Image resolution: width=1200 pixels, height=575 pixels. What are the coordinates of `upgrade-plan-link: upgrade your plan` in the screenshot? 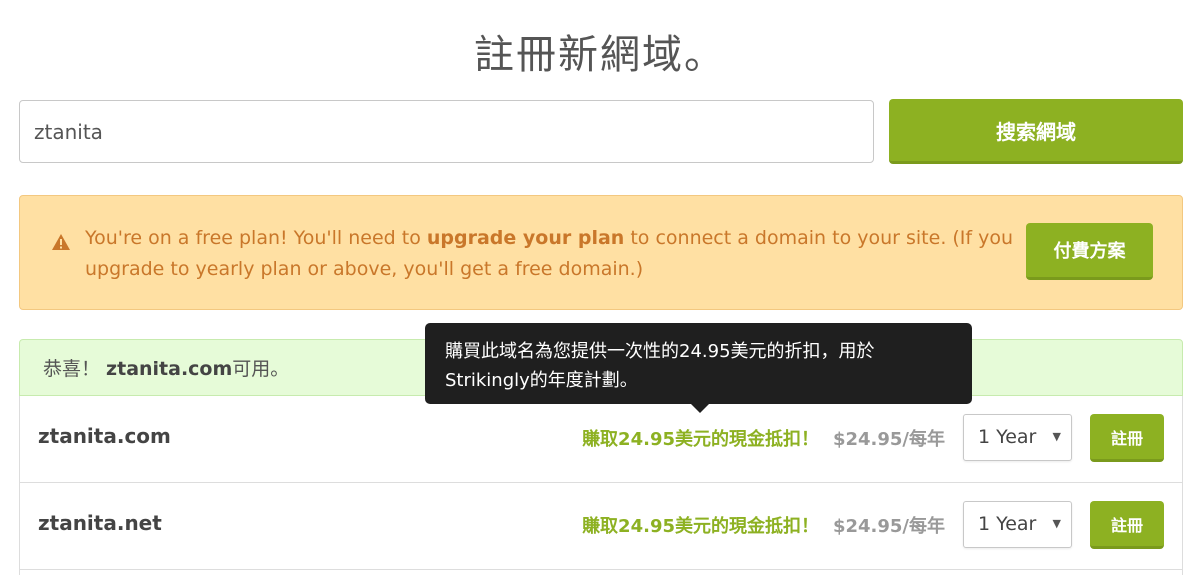 It's located at (525, 238).